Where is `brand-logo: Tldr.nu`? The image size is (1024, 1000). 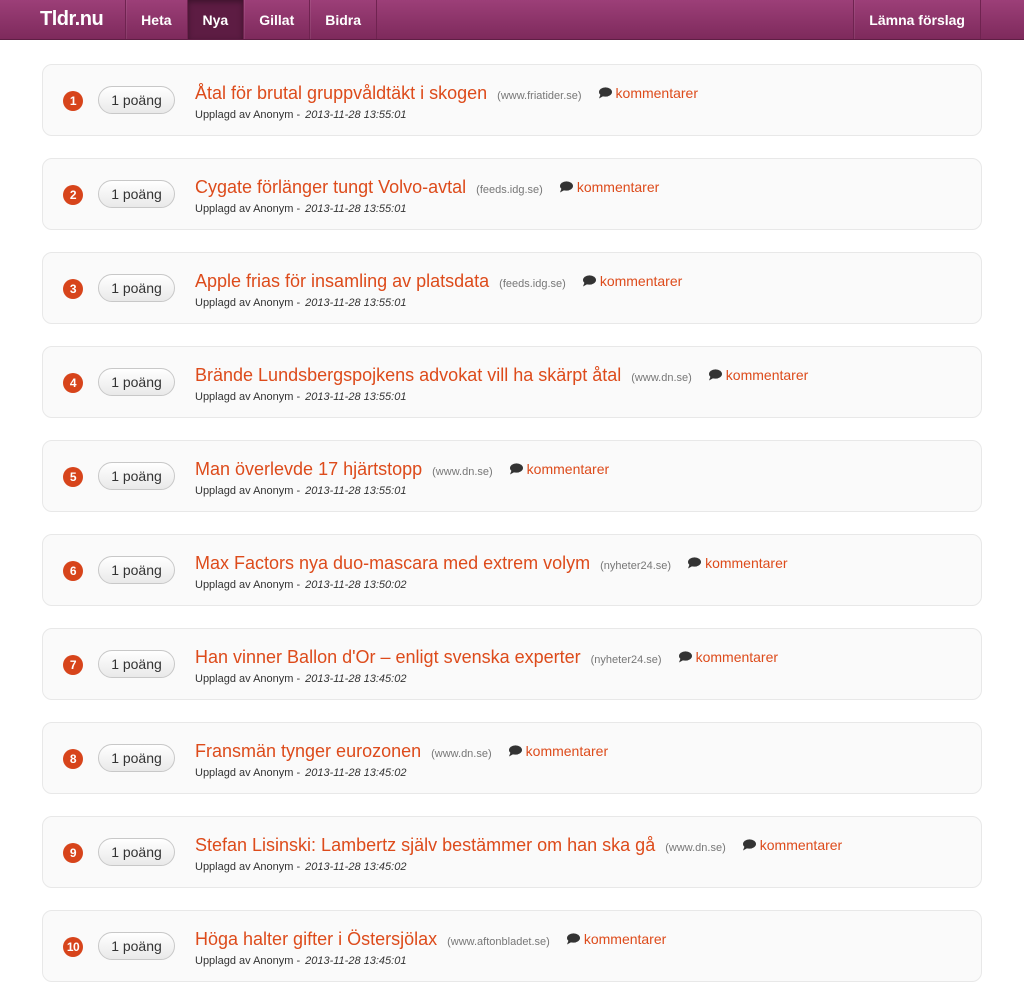
brand-logo: Tldr.nu is located at coordinates (62, 19).